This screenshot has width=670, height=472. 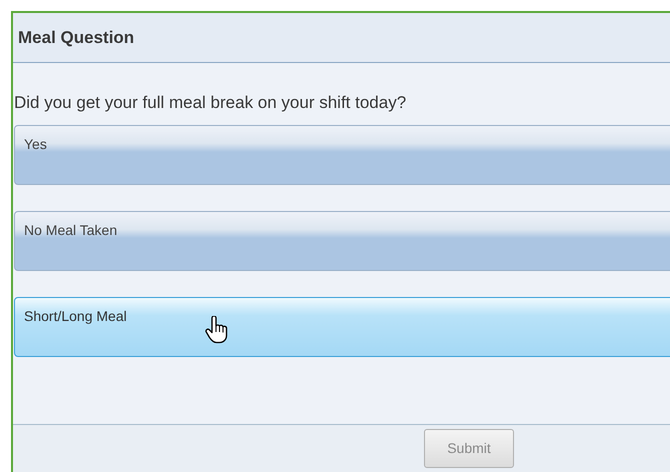 What do you see at coordinates (342, 154) in the screenshot?
I see `option-button: Yes` at bounding box center [342, 154].